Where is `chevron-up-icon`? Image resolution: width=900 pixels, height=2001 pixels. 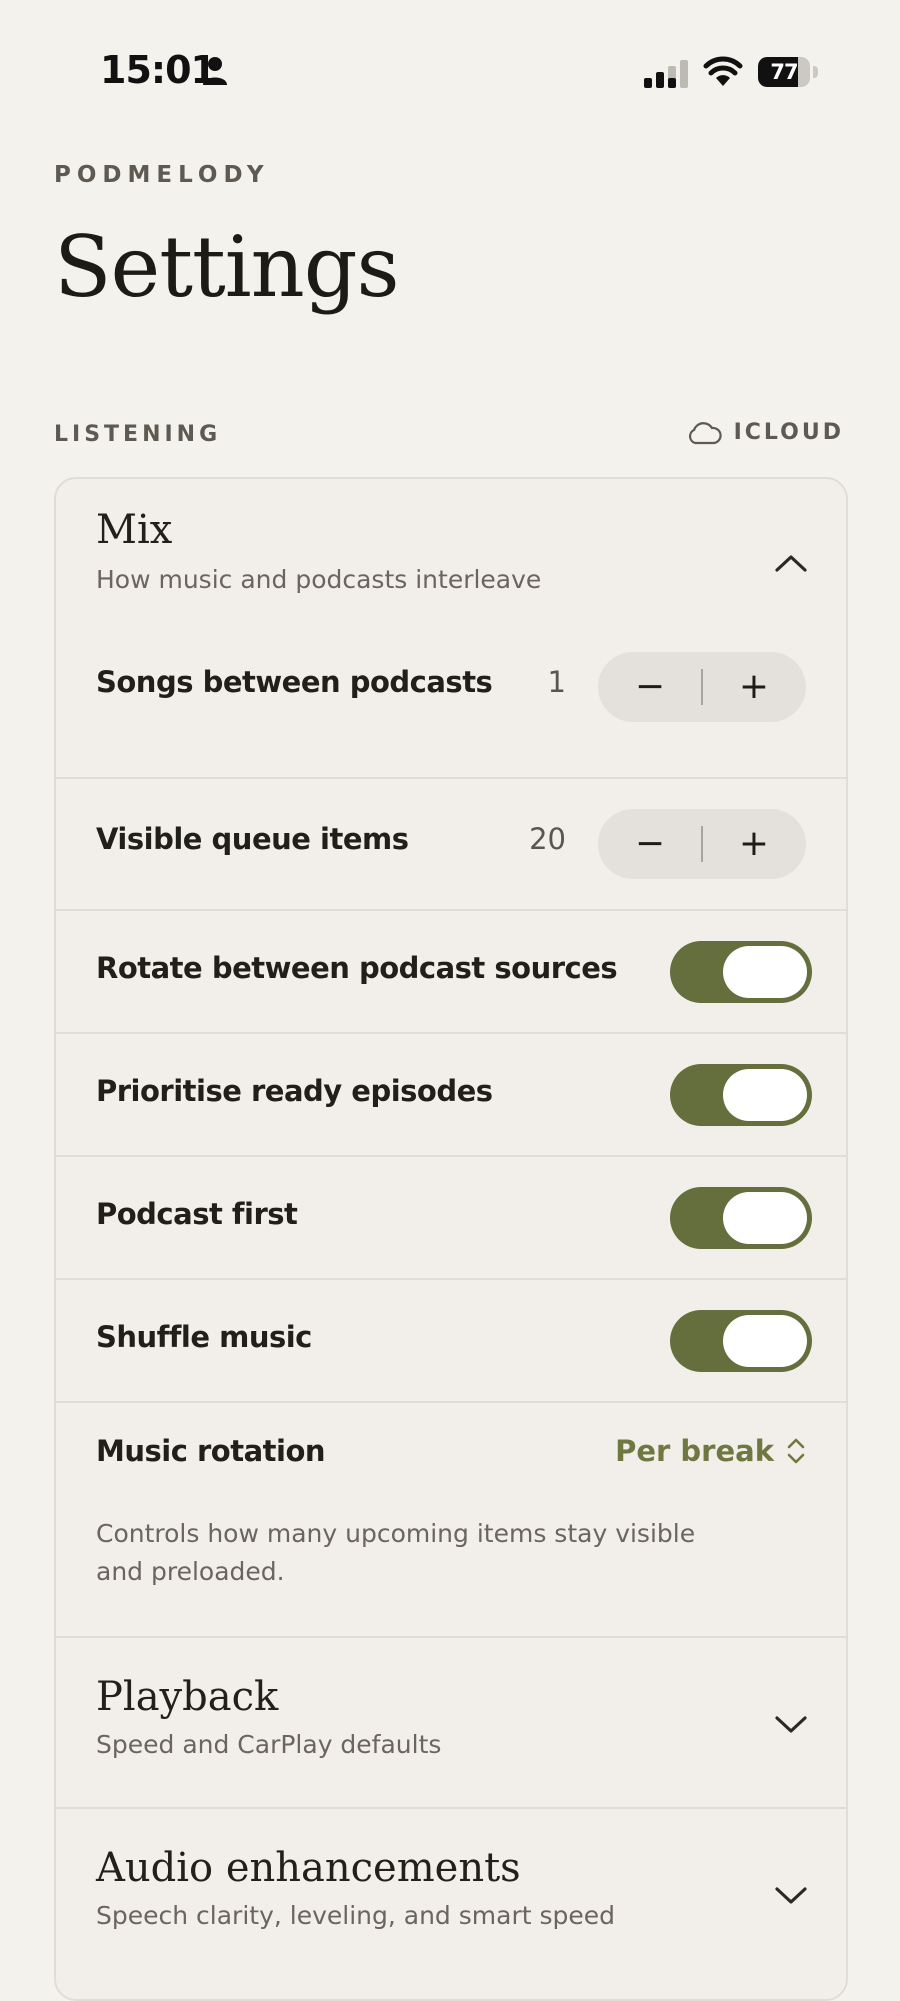
chevron-up-icon is located at coordinates (791, 563).